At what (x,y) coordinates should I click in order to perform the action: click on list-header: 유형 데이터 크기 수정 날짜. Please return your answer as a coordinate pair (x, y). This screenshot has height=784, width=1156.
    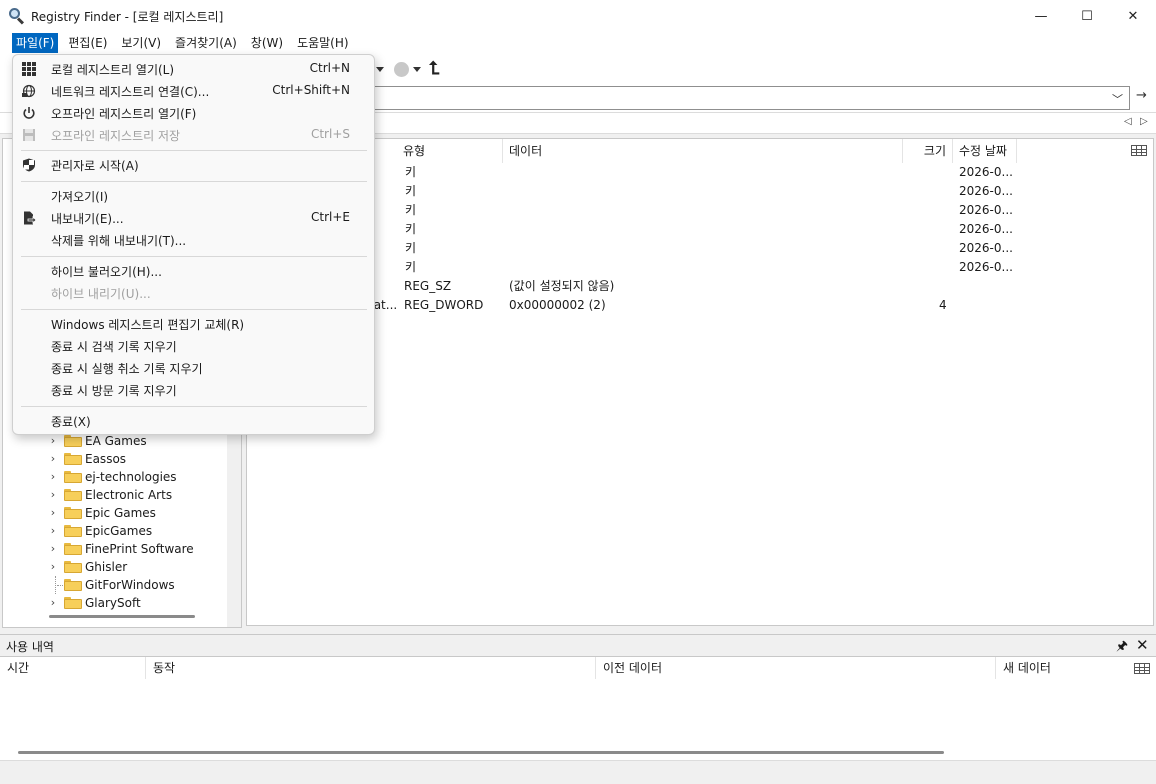
    Looking at the image, I should click on (700, 151).